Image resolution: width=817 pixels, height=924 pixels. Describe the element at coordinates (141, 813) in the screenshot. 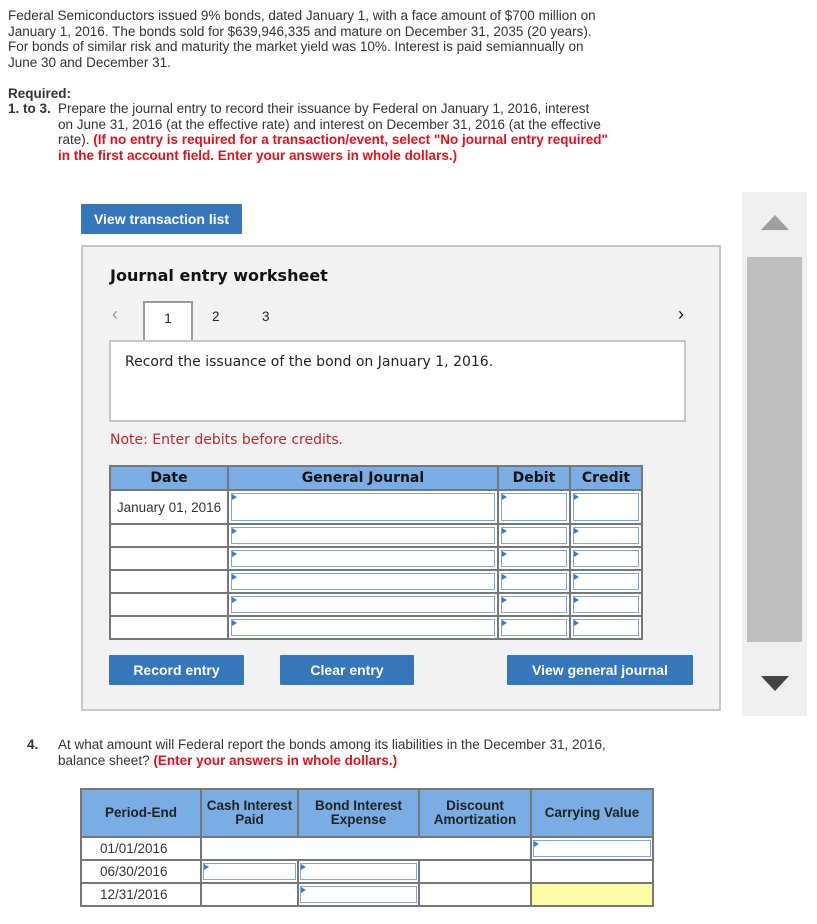

I see `column-header-period-end: Period-End` at that location.